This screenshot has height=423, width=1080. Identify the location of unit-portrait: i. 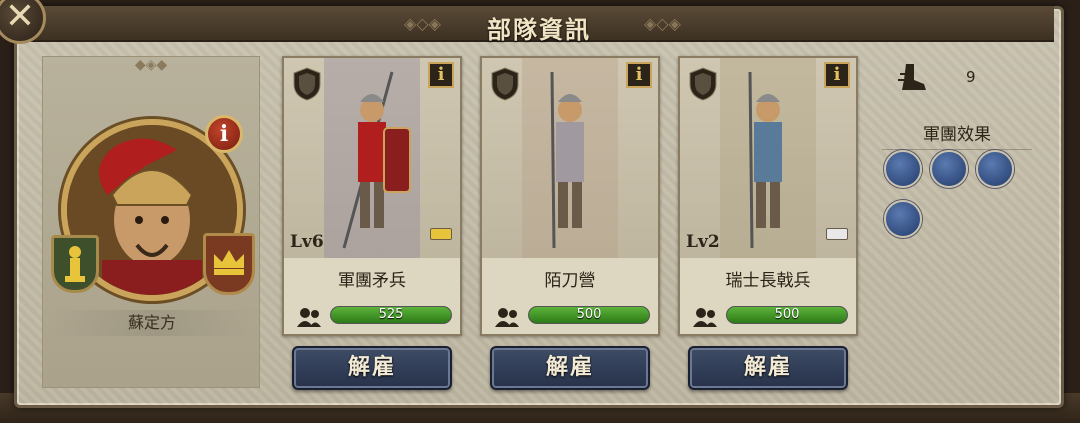
(570, 158).